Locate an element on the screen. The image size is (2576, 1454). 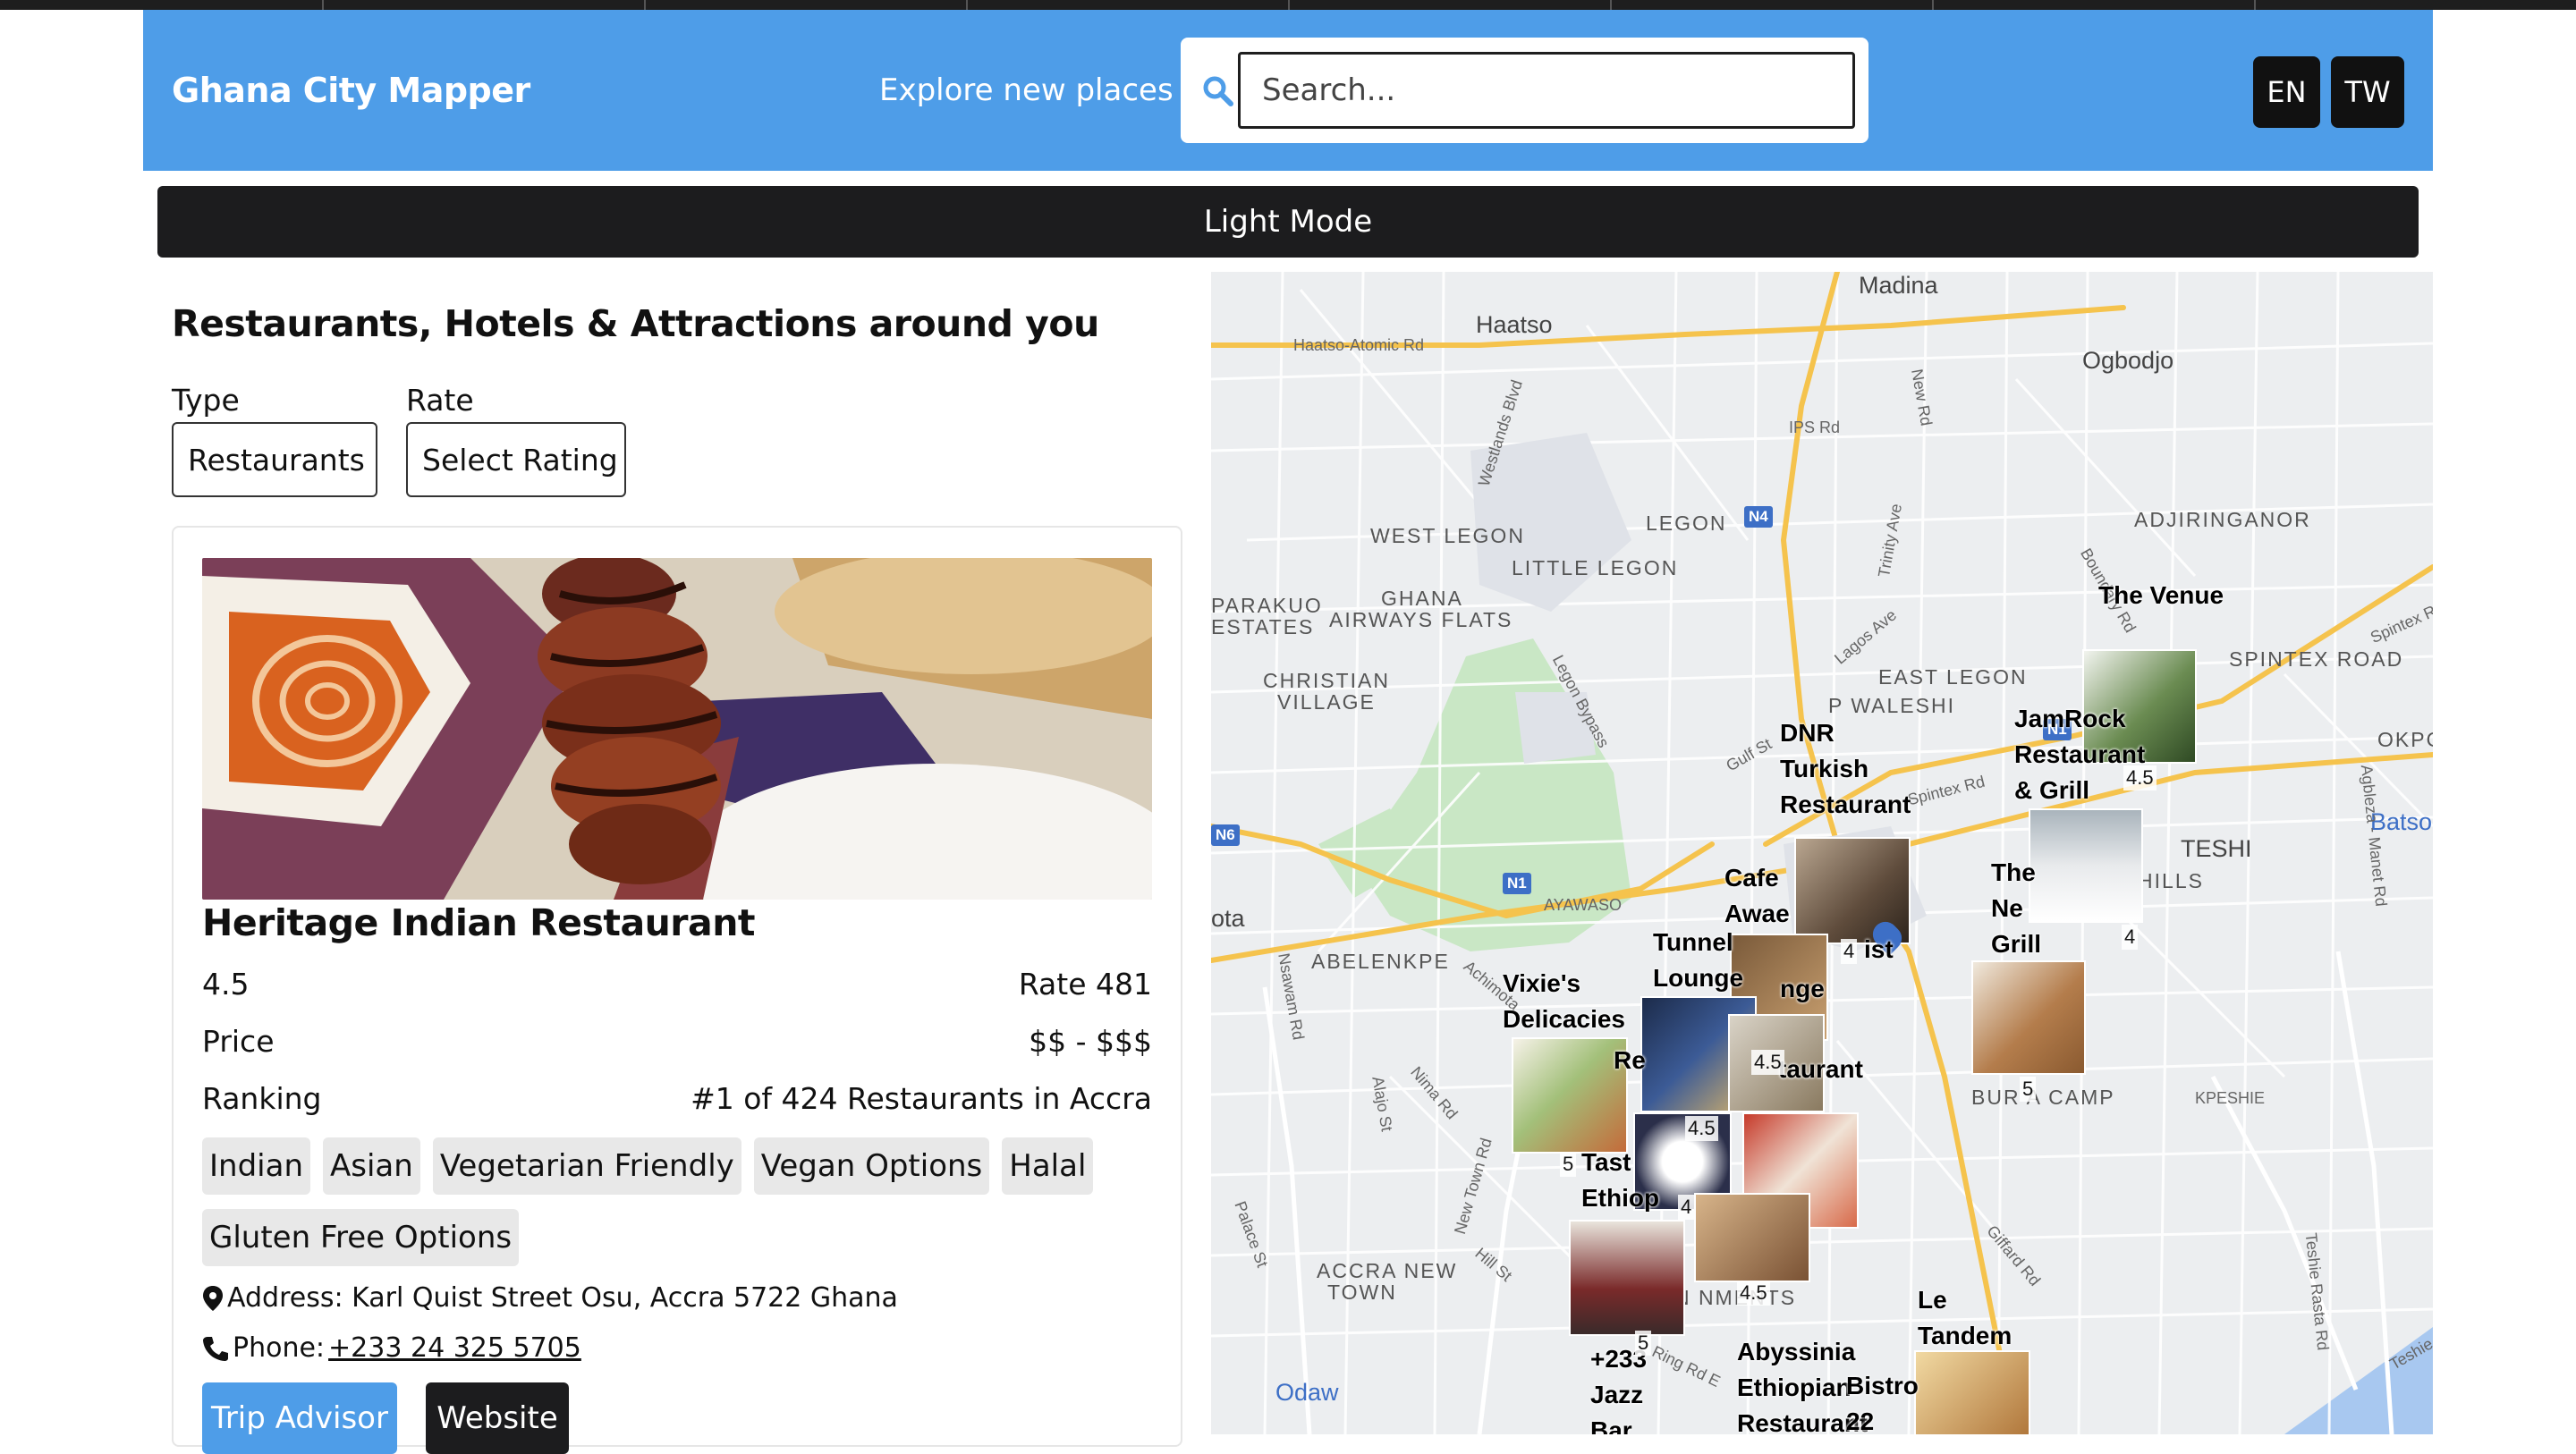
rating-row: 4.5 Rate 481 is located at coordinates (677, 985).